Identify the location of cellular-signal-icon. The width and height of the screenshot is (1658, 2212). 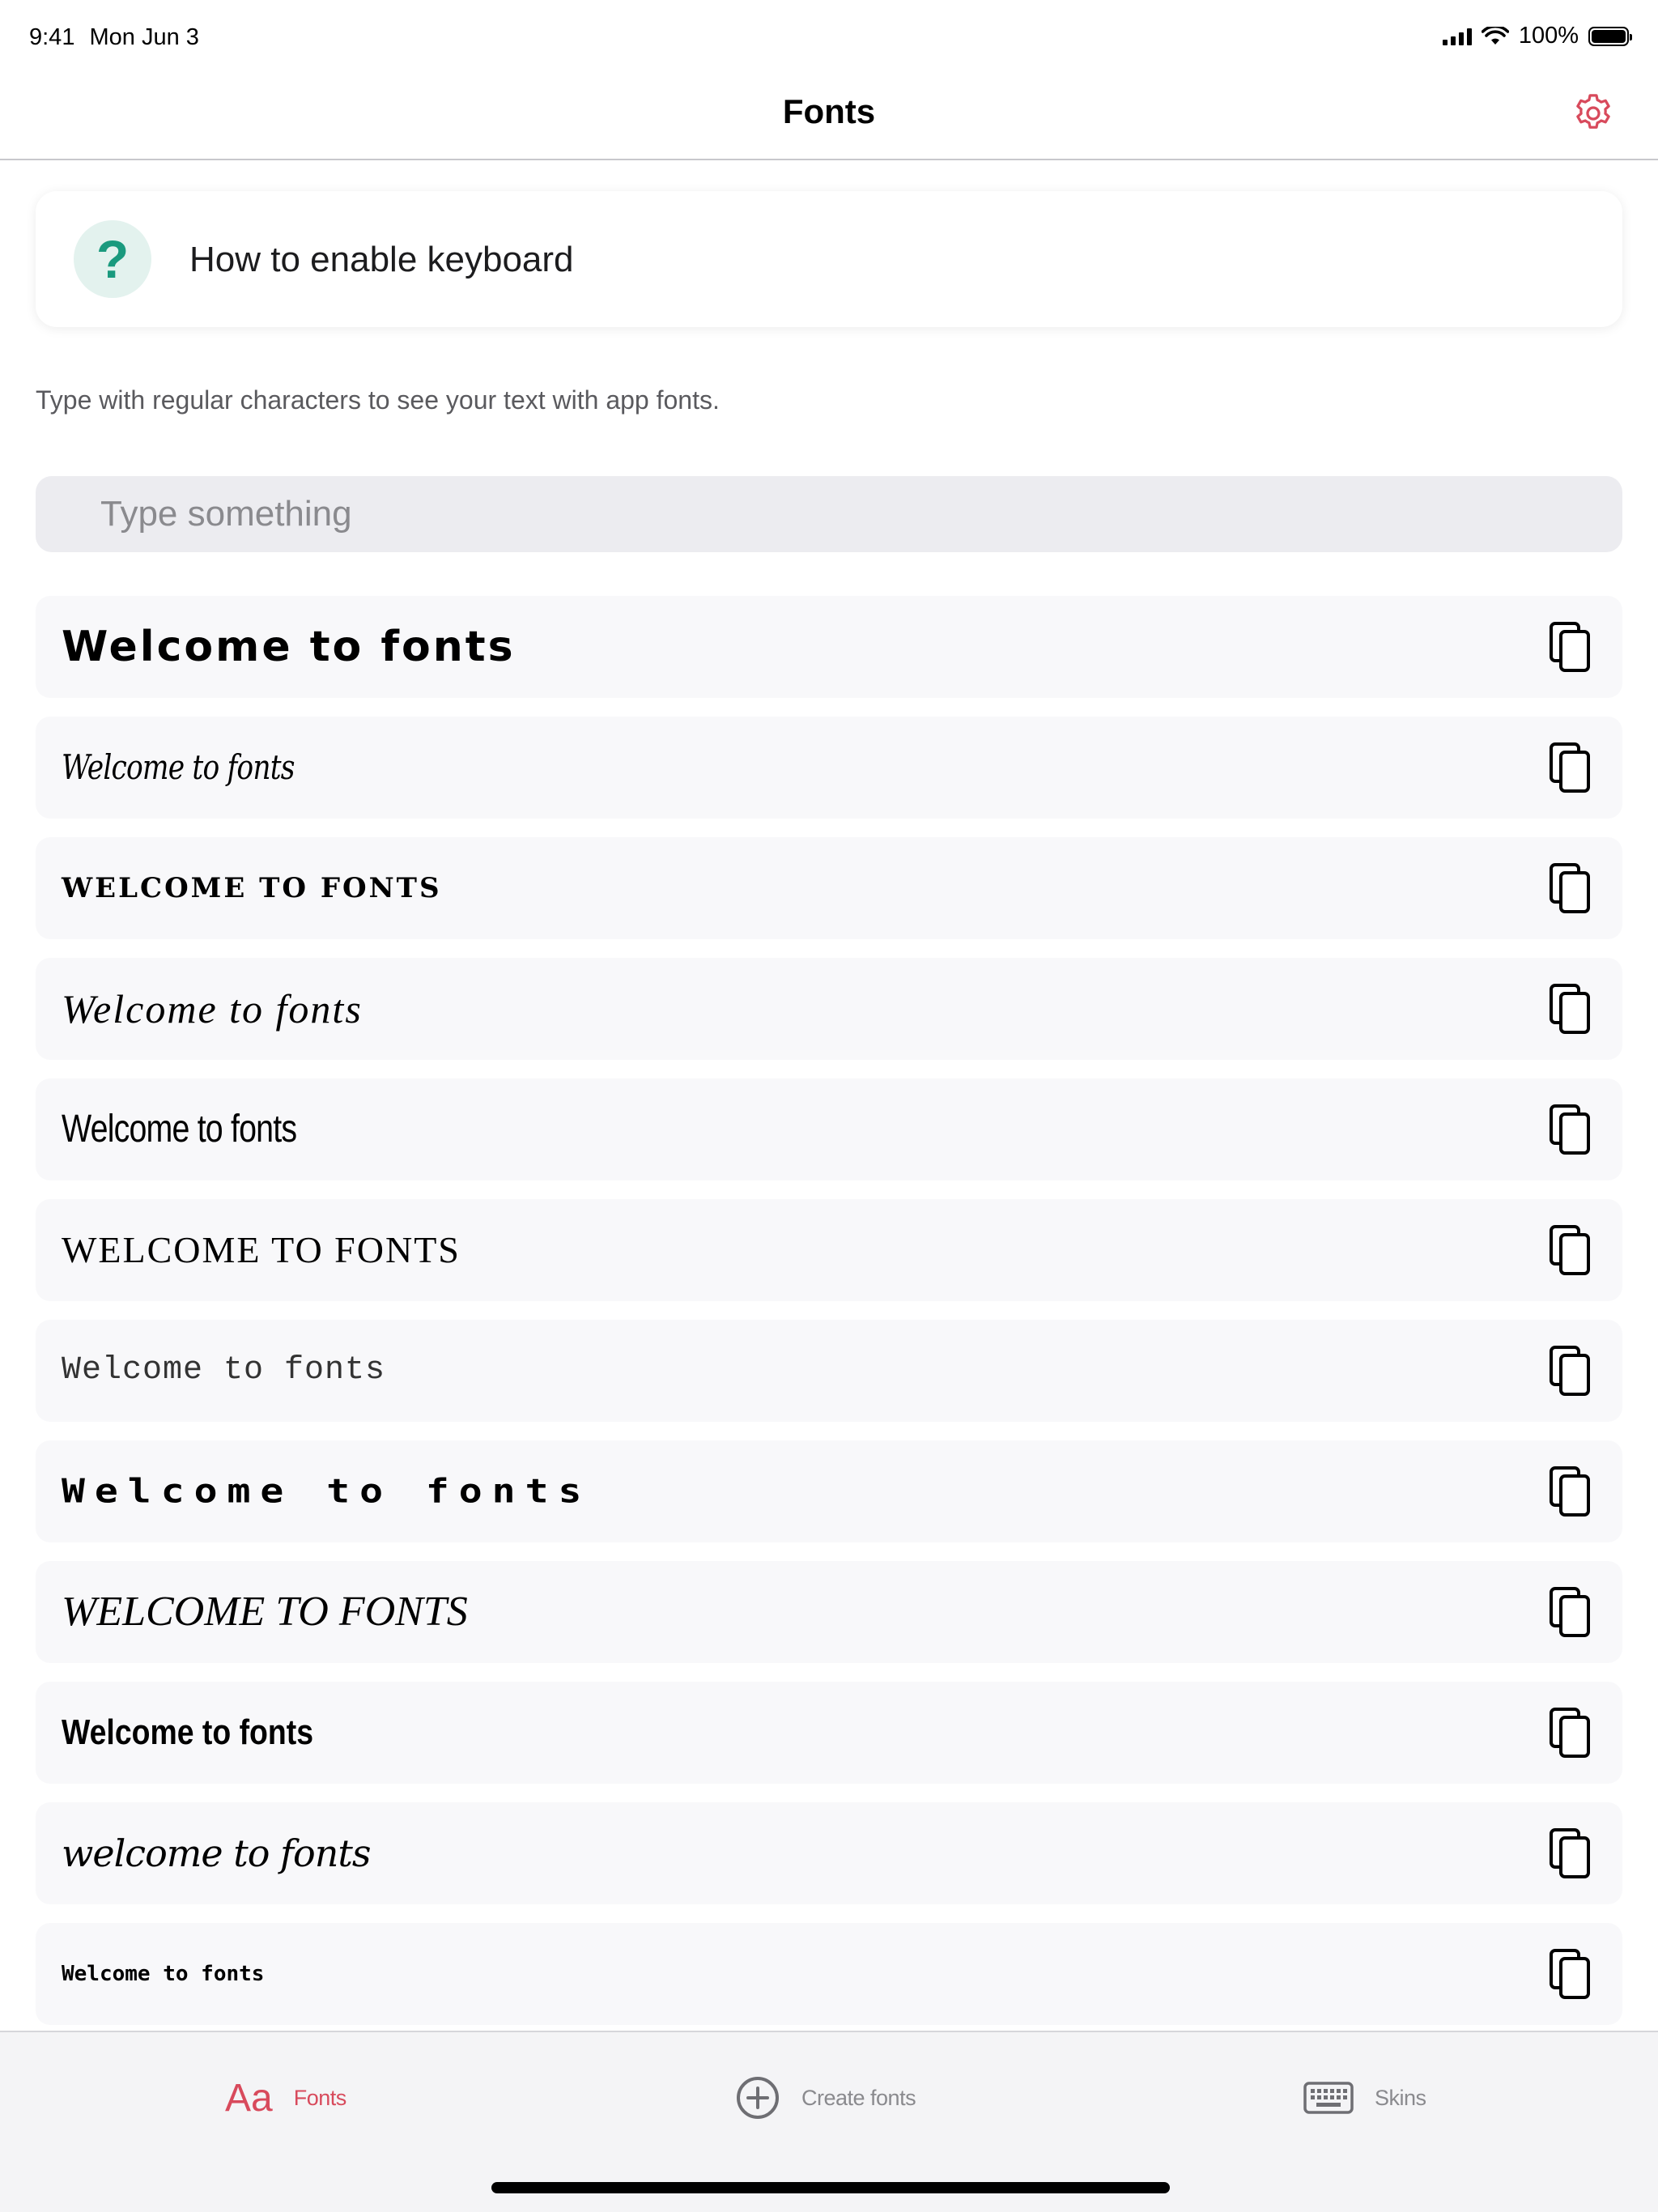
(1457, 37).